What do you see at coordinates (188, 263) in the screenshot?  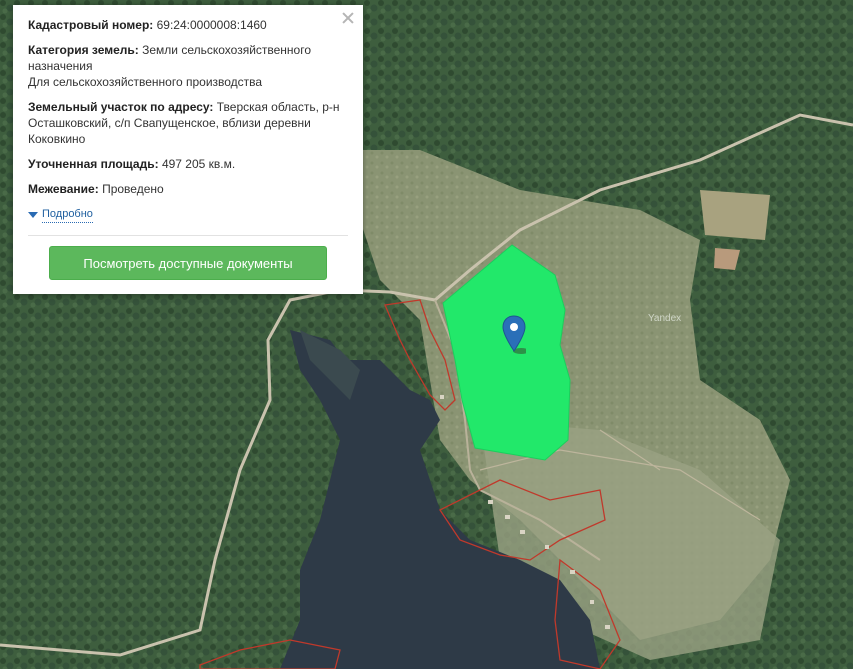 I see `view-documents-button: Посмотреть доступные документы` at bounding box center [188, 263].